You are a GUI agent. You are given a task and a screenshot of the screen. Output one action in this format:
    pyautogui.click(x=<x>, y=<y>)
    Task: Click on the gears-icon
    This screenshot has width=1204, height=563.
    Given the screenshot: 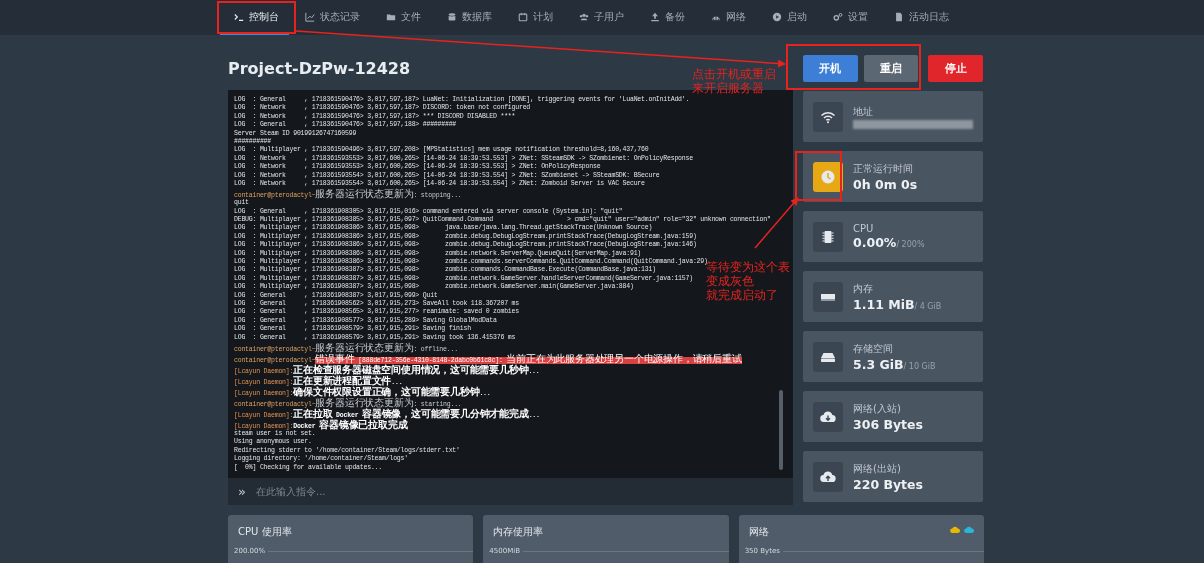 What is the action you would take?
    pyautogui.click(x=838, y=16)
    